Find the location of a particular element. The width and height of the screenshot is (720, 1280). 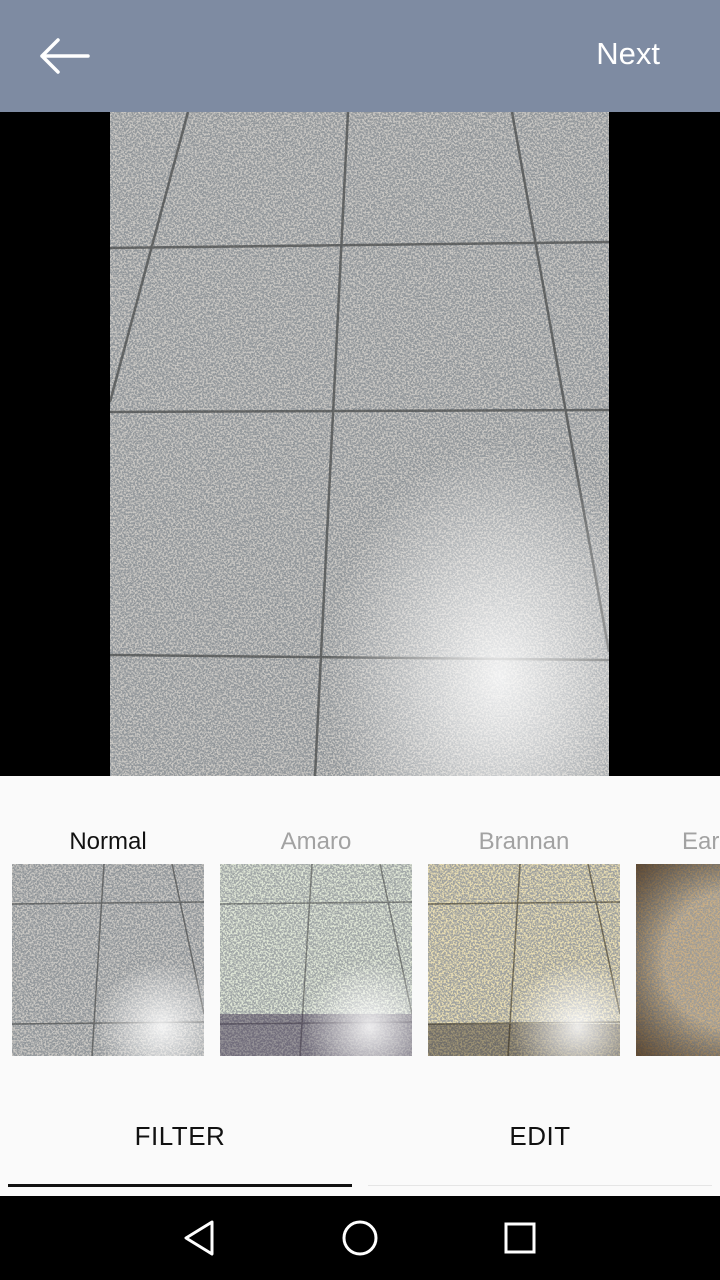

filter-normal: Normal is located at coordinates (108, 926).